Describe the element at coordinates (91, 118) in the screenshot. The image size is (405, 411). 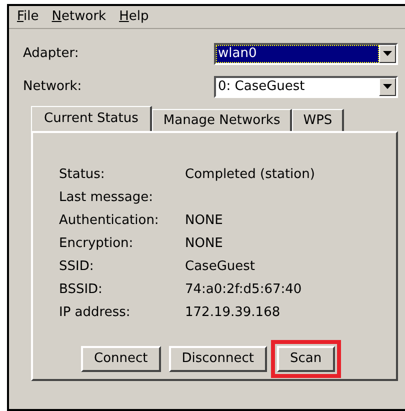
I see `tab: Current Status` at that location.